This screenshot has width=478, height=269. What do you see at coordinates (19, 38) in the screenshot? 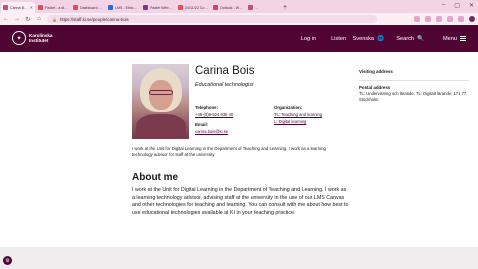
I see `ki-seal-icon: ✦` at bounding box center [19, 38].